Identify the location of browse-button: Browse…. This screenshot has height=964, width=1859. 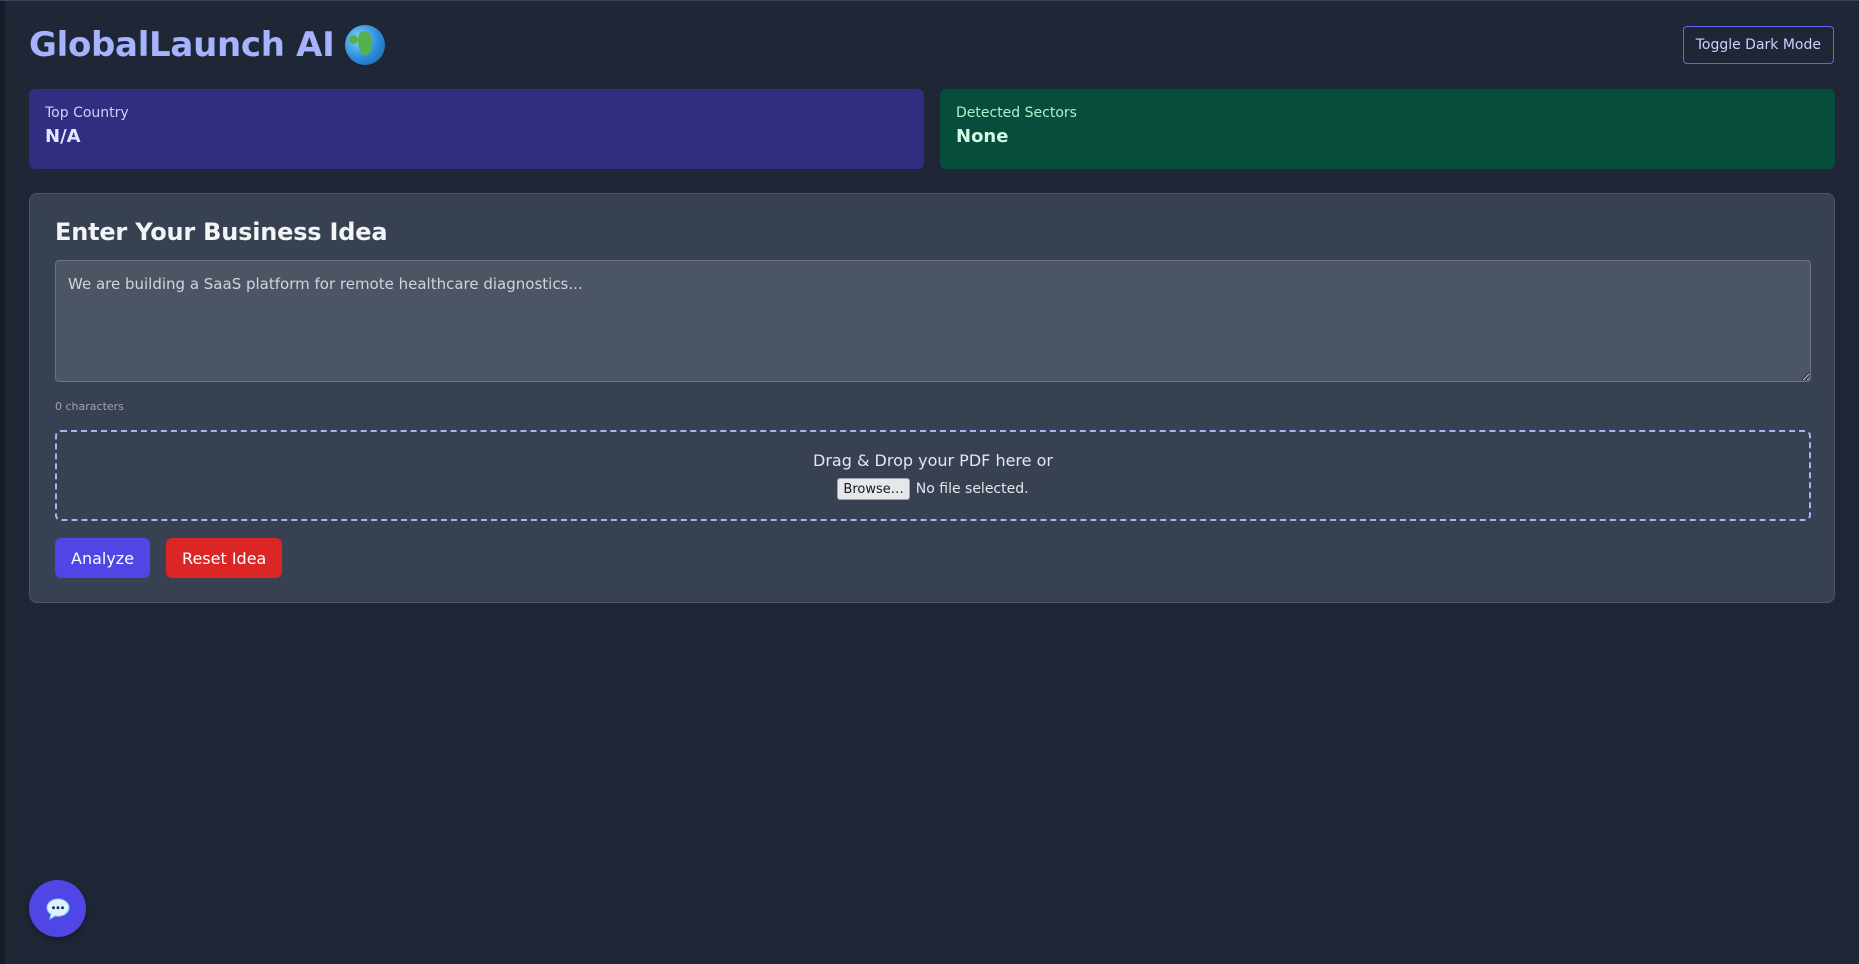
(873, 489).